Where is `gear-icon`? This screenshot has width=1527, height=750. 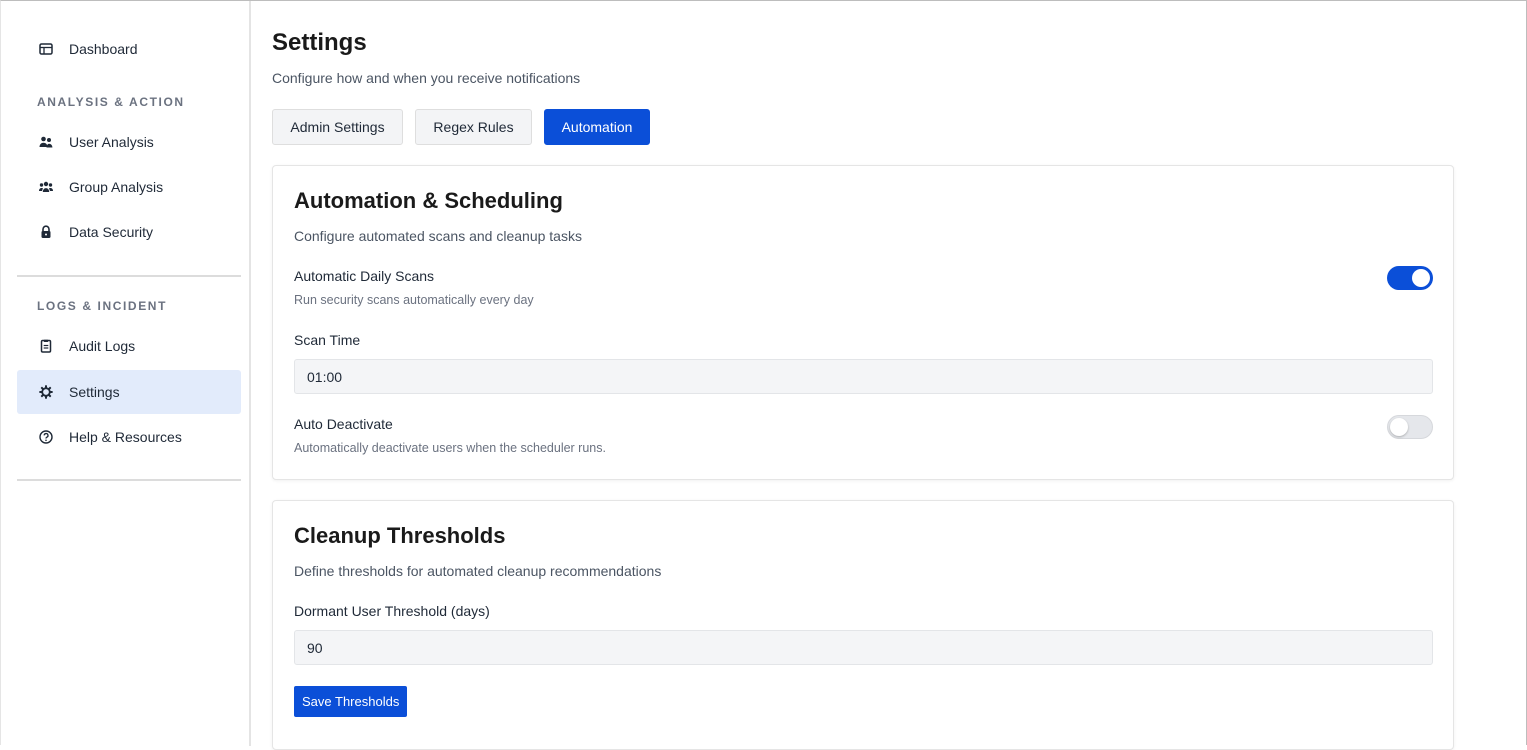
gear-icon is located at coordinates (46, 392).